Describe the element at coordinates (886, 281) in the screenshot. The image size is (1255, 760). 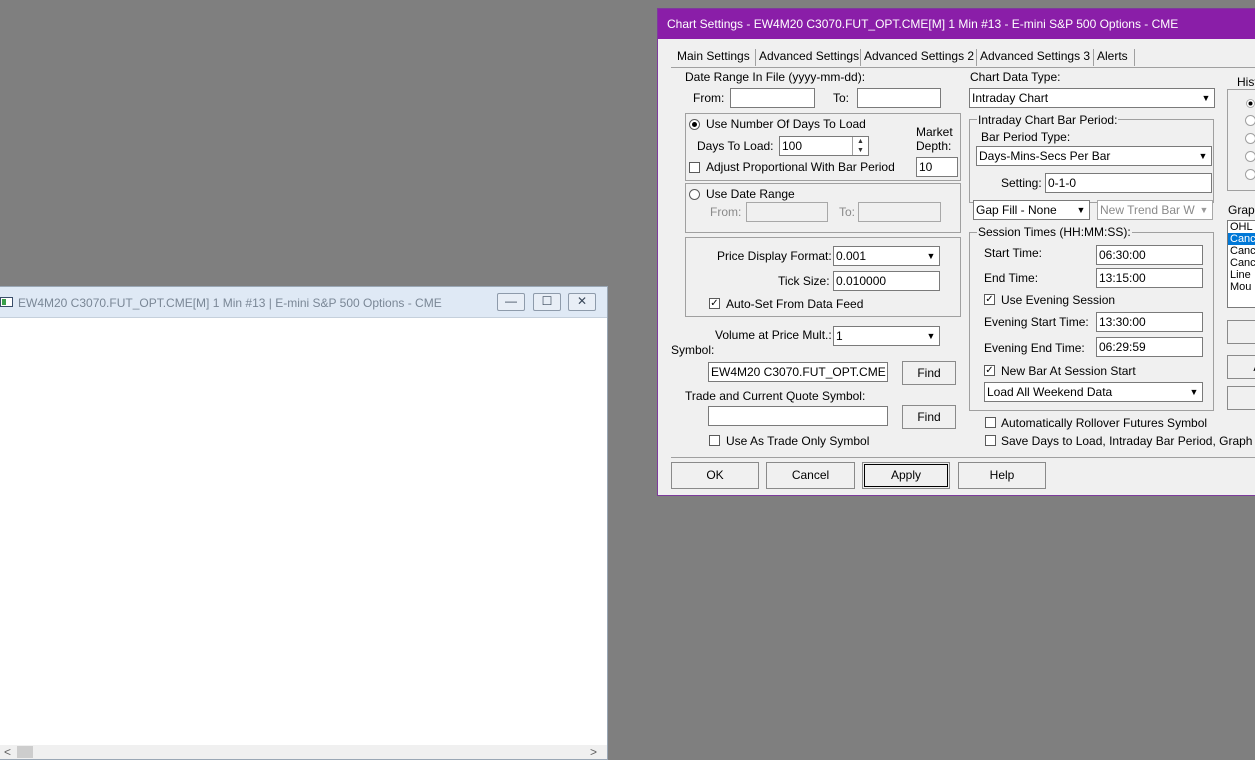
I see `tick-size-input: 0.010000` at that location.